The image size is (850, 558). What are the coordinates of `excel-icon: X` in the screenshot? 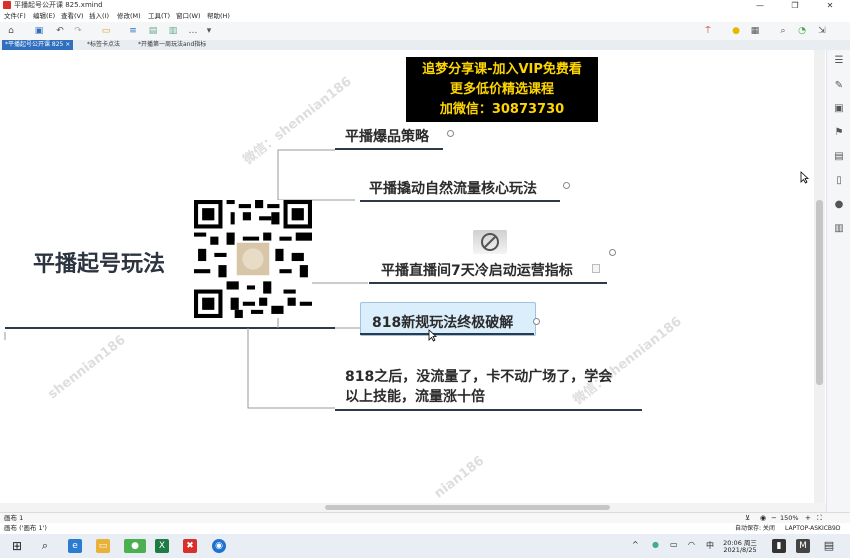 It's located at (162, 546).